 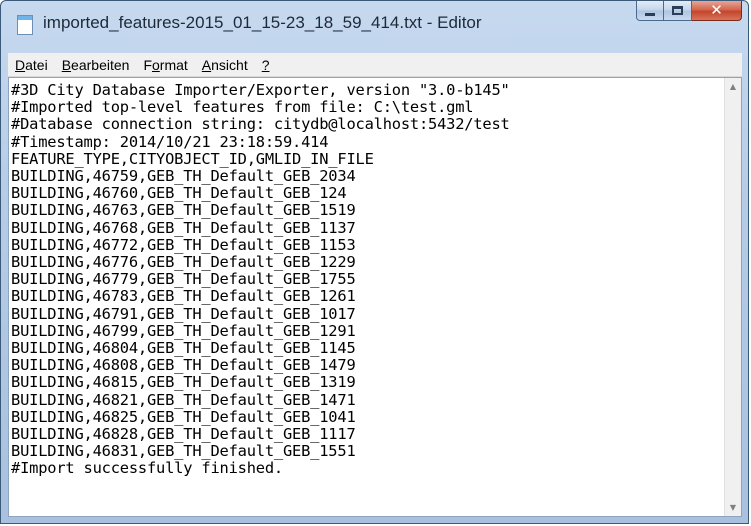 What do you see at coordinates (183, 176) in the screenshot?
I see `text-line: BUILDING,46759,GEB_TH_Default_GEB_2034` at bounding box center [183, 176].